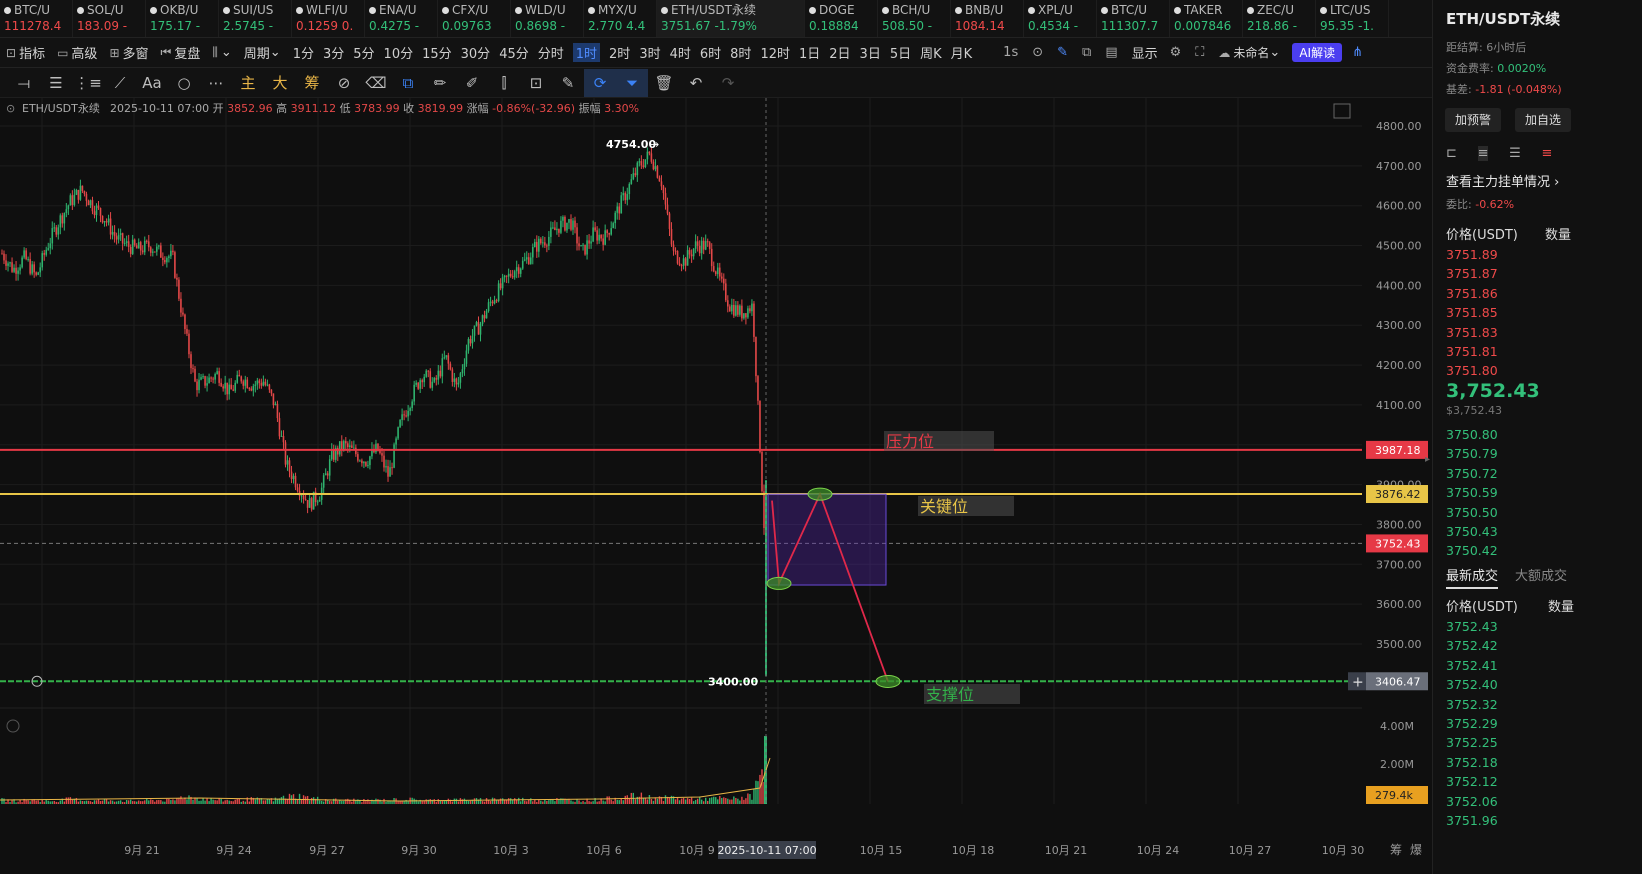 This screenshot has height=874, width=1642. Describe the element at coordinates (182, 18) in the screenshot. I see `ticker-2: OKB/U 175.17 -` at that location.